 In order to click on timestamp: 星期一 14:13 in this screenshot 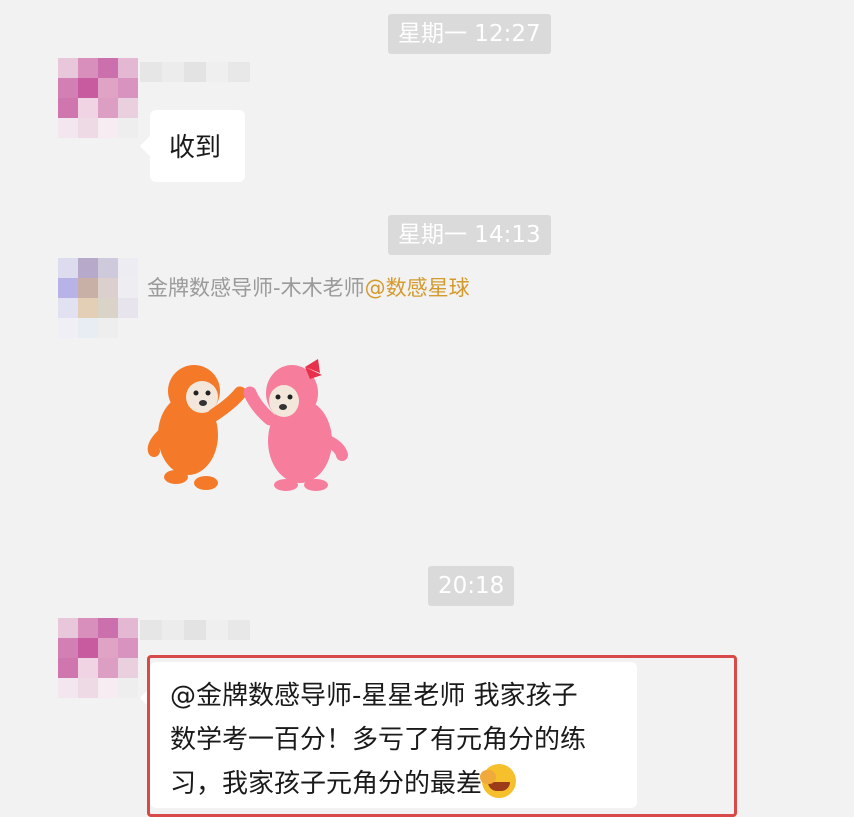, I will do `click(469, 235)`.